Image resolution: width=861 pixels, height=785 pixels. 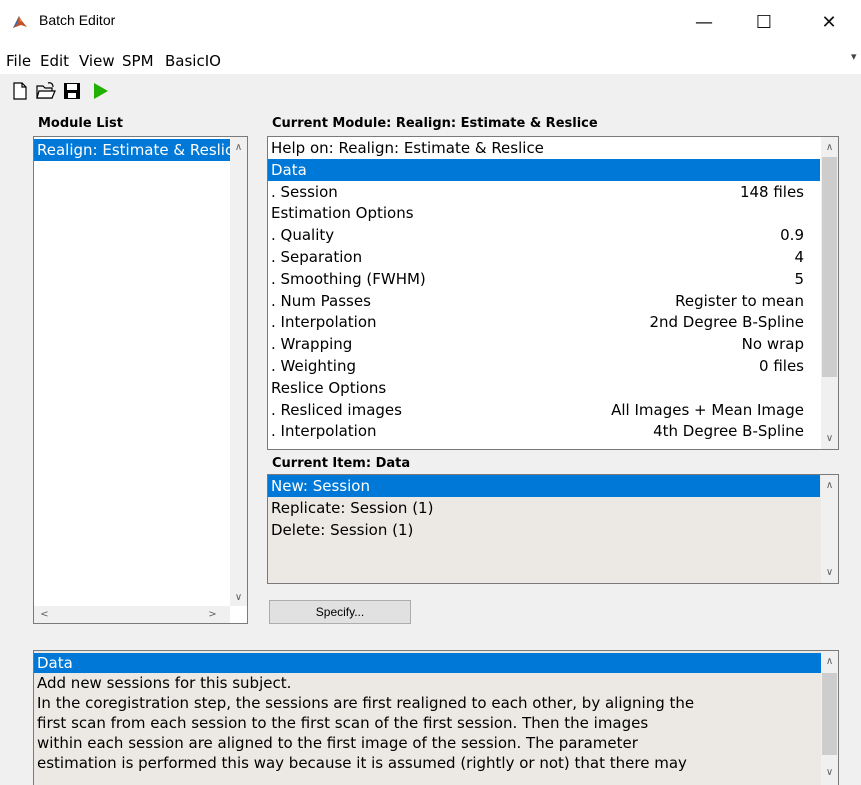 I want to click on scroll-left-icon: <, so click(x=44, y=614).